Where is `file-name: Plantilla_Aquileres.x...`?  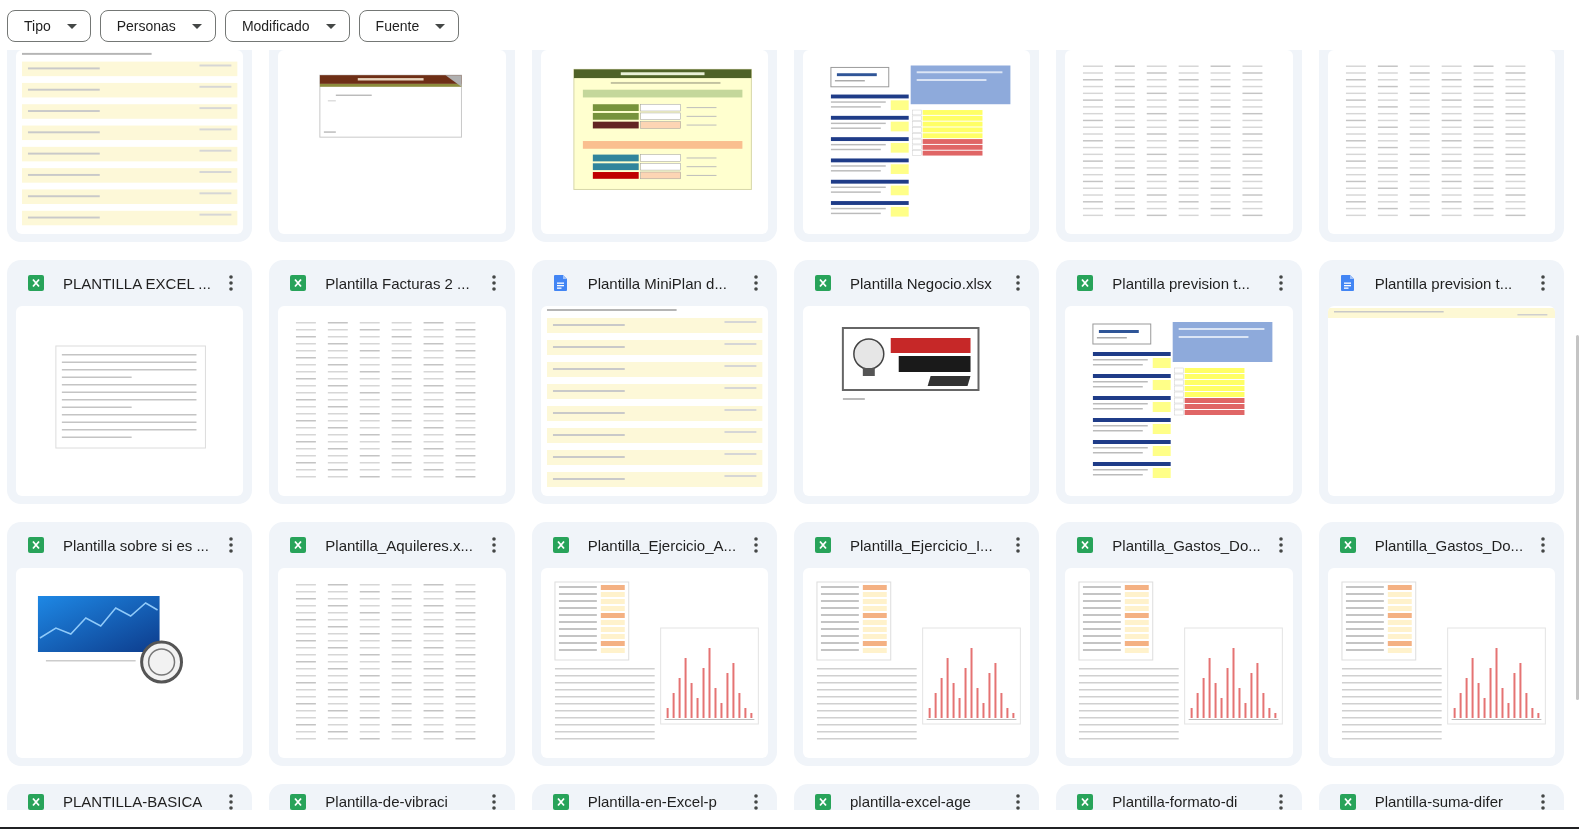 file-name: Plantilla_Aquileres.x... is located at coordinates (399, 545).